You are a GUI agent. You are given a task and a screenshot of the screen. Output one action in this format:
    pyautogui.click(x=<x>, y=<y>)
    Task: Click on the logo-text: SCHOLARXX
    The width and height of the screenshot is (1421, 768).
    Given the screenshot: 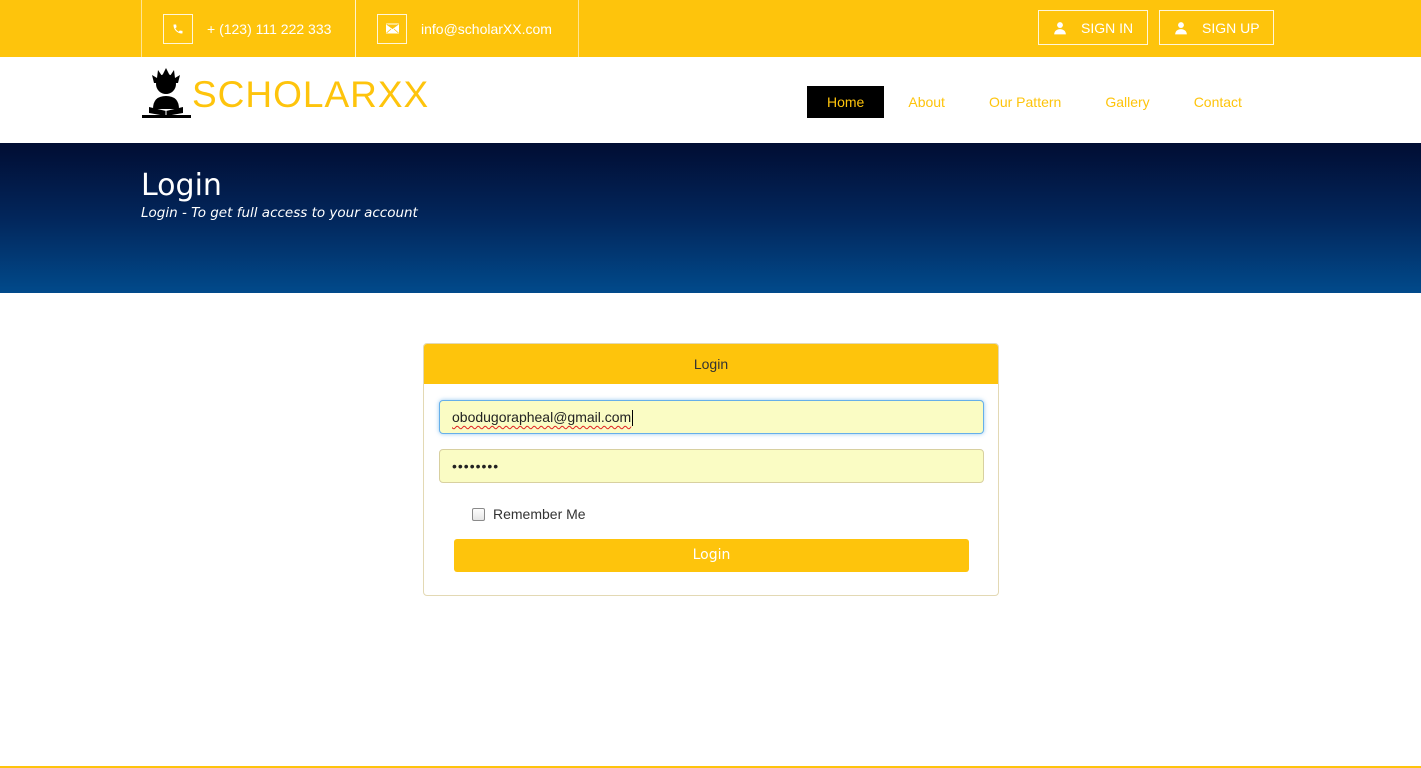 What is the action you would take?
    pyautogui.click(x=311, y=94)
    